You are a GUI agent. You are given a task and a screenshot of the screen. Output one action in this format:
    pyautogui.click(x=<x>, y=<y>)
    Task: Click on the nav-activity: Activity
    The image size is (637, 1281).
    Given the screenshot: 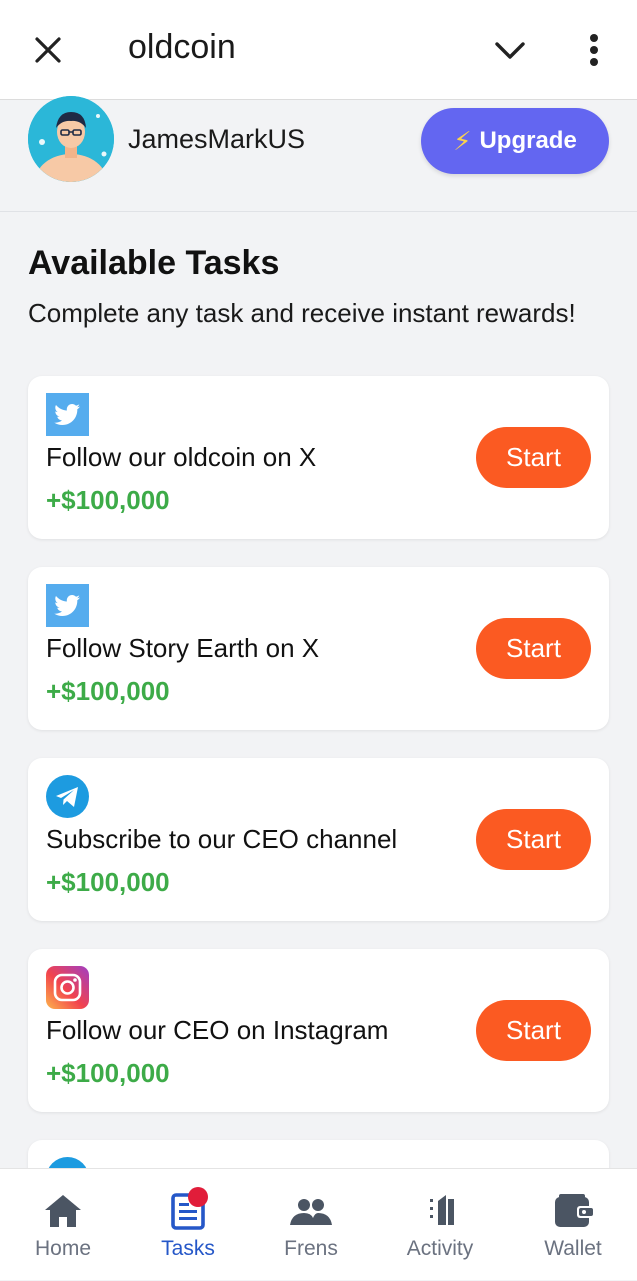 What is the action you would take?
    pyautogui.click(x=440, y=1225)
    